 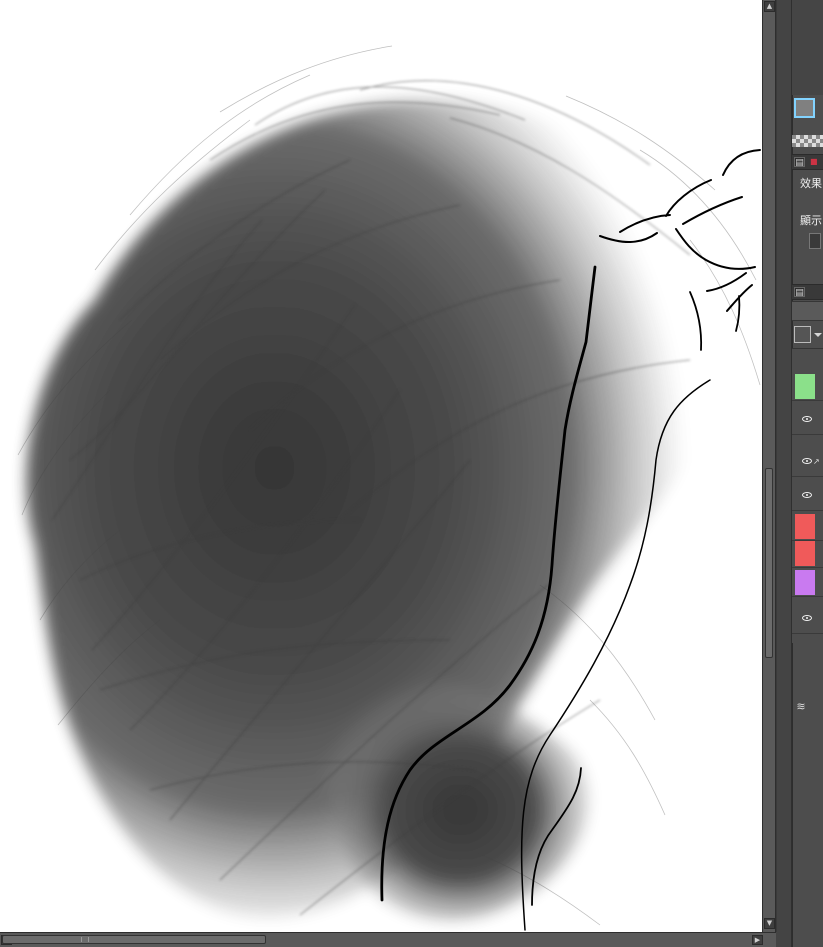 I want to click on vertical-scroll-thumb, so click(x=769, y=563).